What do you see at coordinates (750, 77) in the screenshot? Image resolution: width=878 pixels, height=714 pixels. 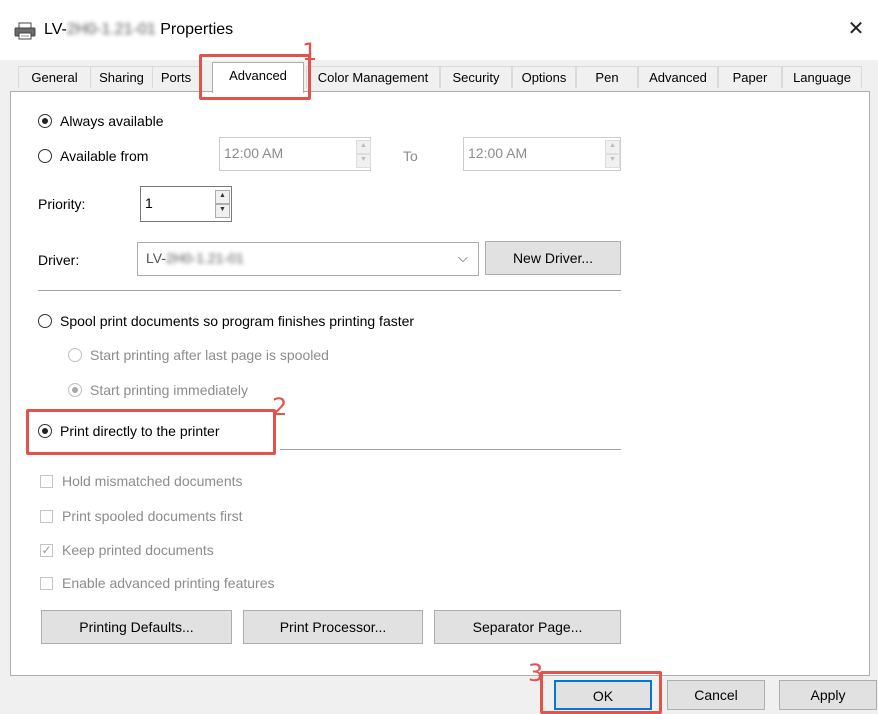 I see `tab-paper: Paper` at bounding box center [750, 77].